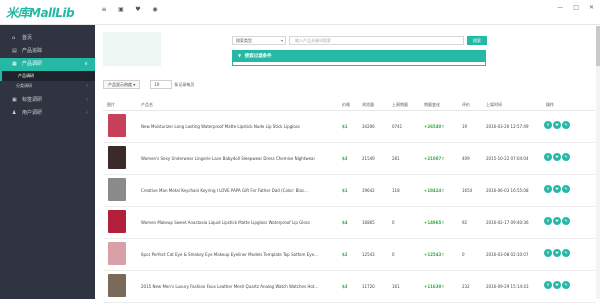 The width and height of the screenshot is (600, 303). I want to click on per-page-label: 条记录每页, so click(184, 84).